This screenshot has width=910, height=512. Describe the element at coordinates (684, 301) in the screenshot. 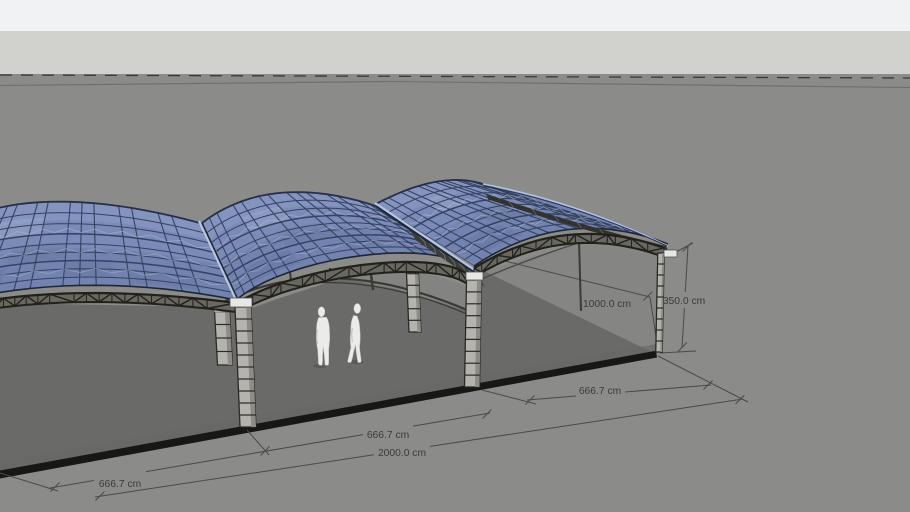

I see `svg-text: 350.0 cm` at that location.